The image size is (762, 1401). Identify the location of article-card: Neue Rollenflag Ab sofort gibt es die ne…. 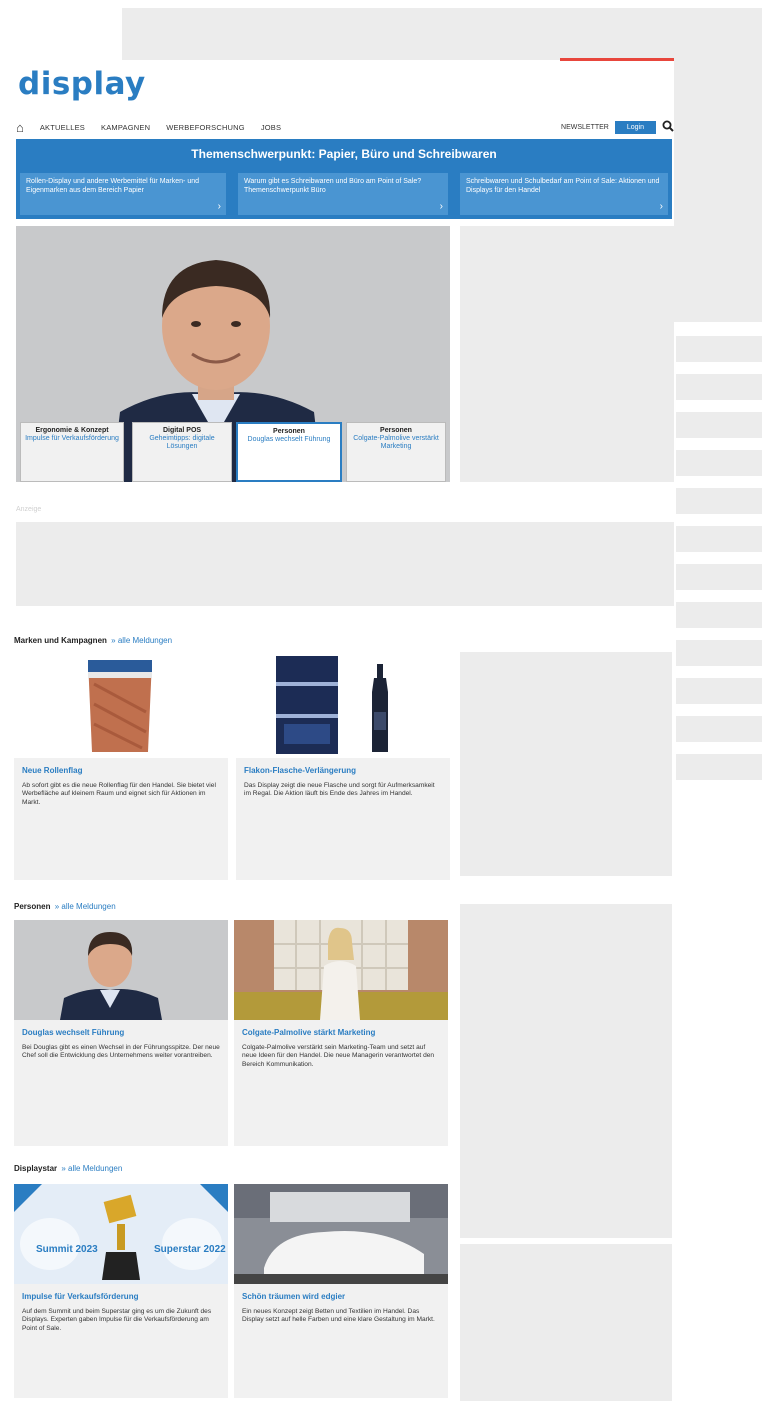
(121, 766).